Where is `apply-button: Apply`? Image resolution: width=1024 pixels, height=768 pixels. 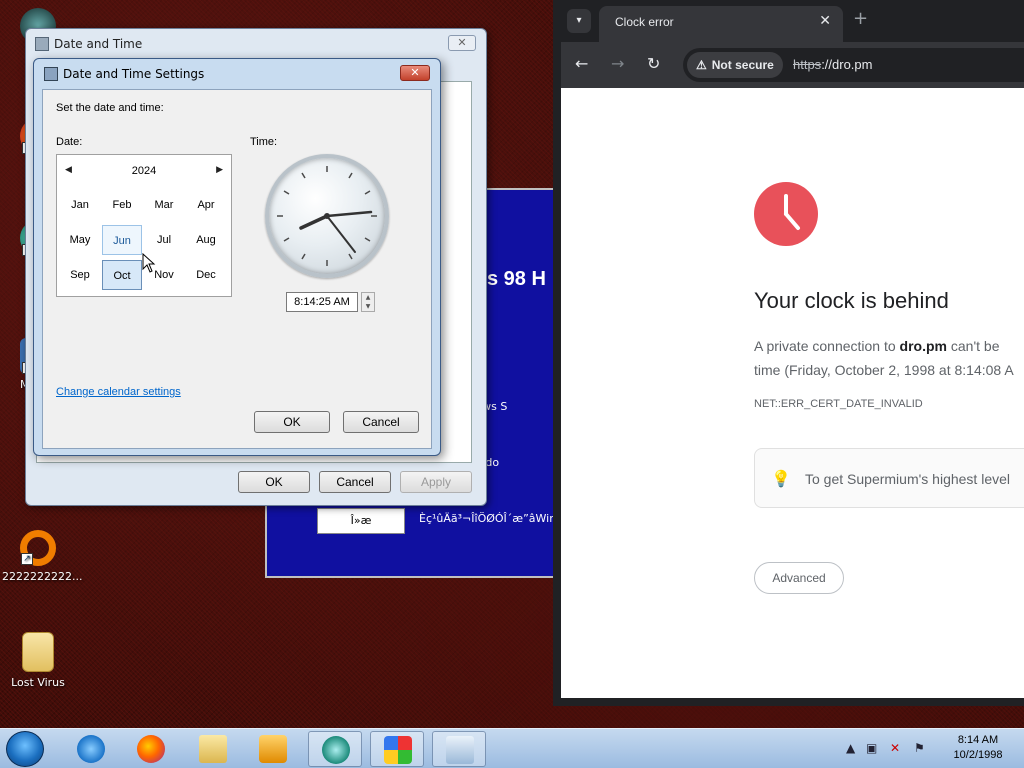 apply-button: Apply is located at coordinates (436, 482).